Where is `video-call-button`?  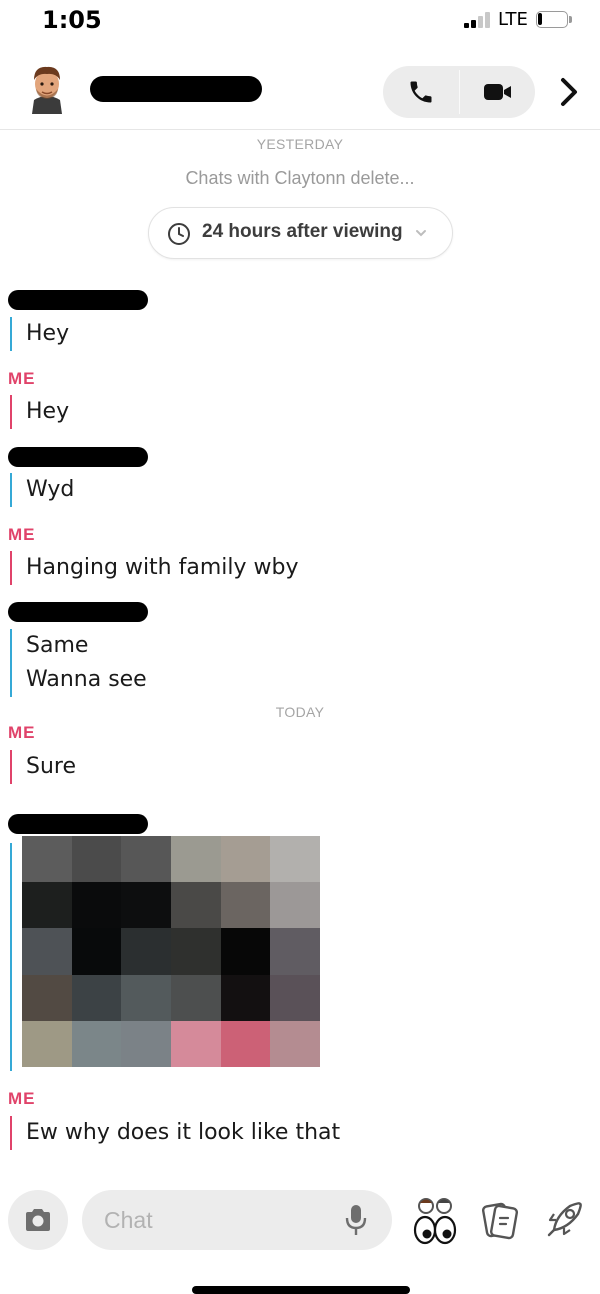
video-call-button is located at coordinates (498, 92).